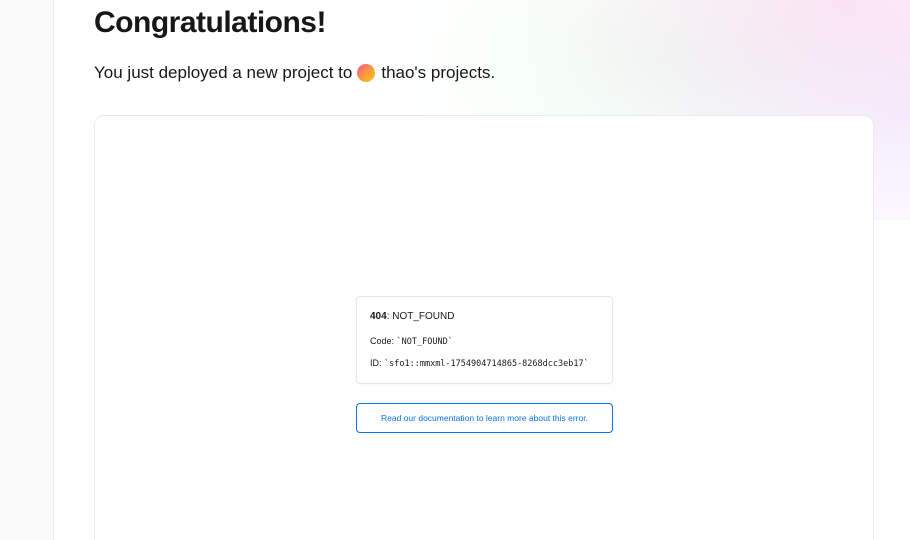 The height and width of the screenshot is (540, 910). Describe the element at coordinates (223, 72) in the screenshot. I see `subtitle-text: You just deployed a new project to` at that location.